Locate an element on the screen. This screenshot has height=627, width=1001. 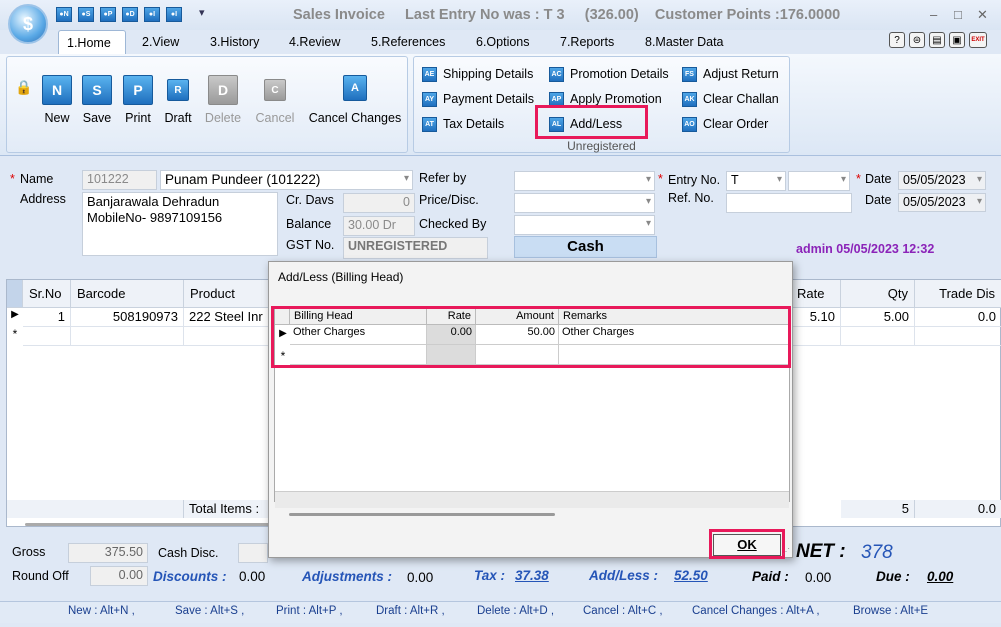
customer-code-field: 101222 is located at coordinates (119, 180).